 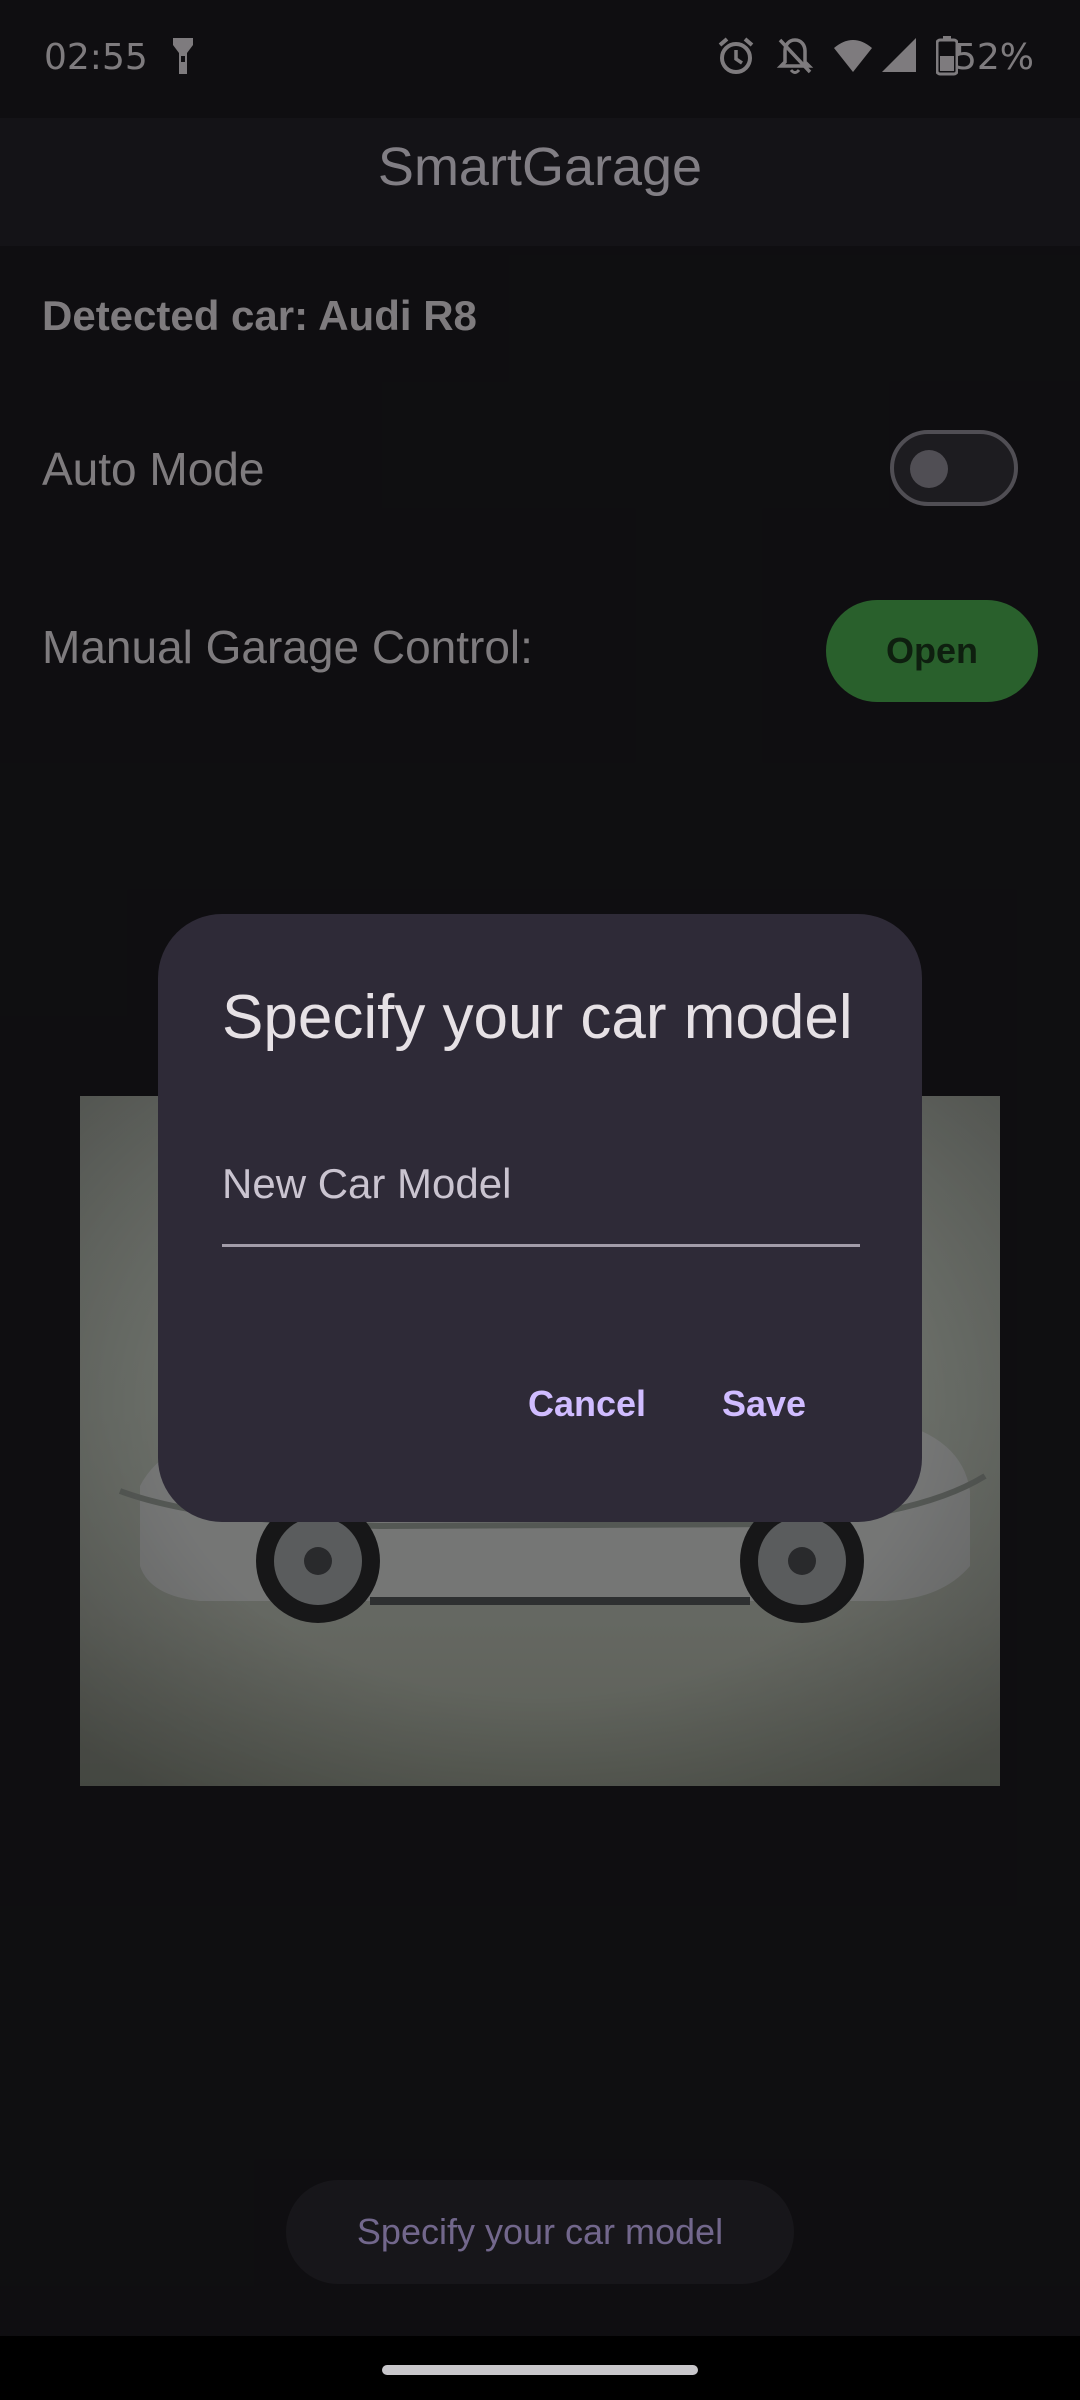 I want to click on save-button: Save, so click(x=764, y=1404).